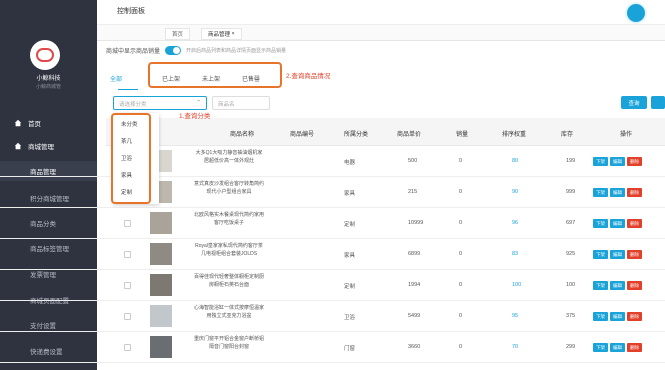 This screenshot has width=665, height=370. What do you see at coordinates (350, 256) in the screenshot?
I see `product-category: 家具` at bounding box center [350, 256].